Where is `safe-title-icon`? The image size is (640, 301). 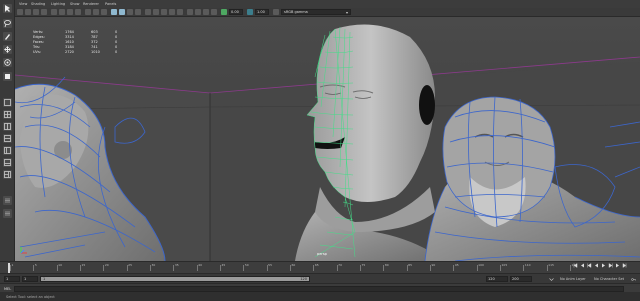 safe-title-icon is located at coordinates (104, 12).